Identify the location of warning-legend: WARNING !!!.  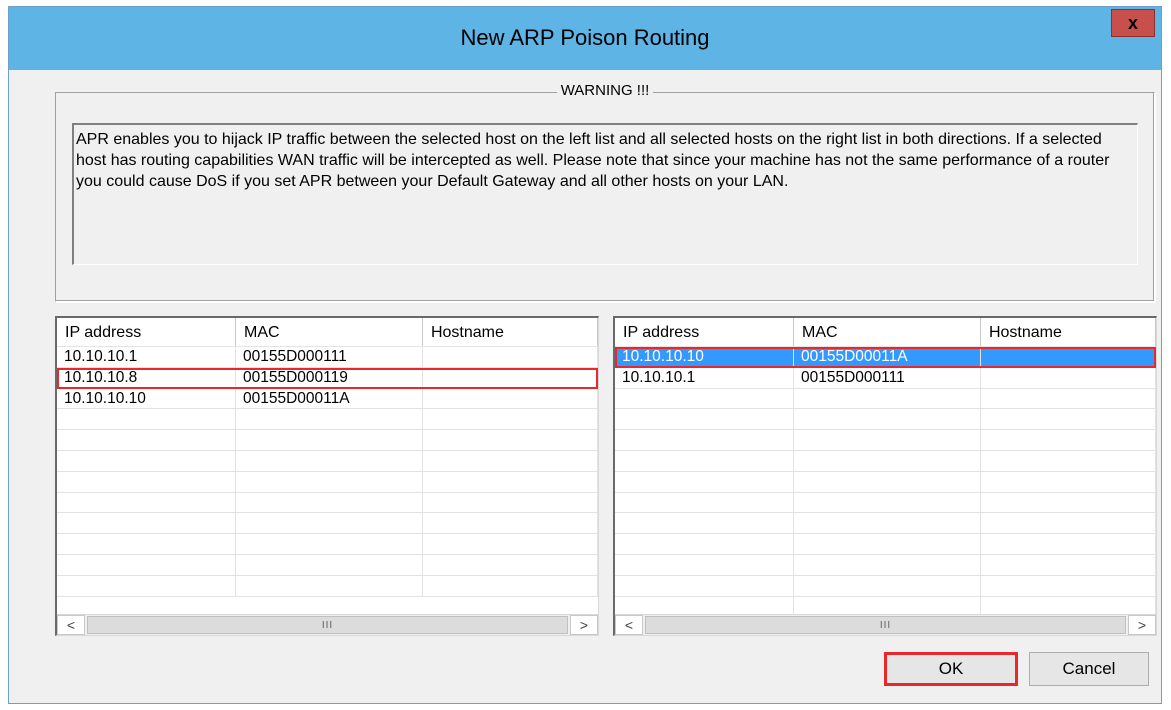
(605, 91).